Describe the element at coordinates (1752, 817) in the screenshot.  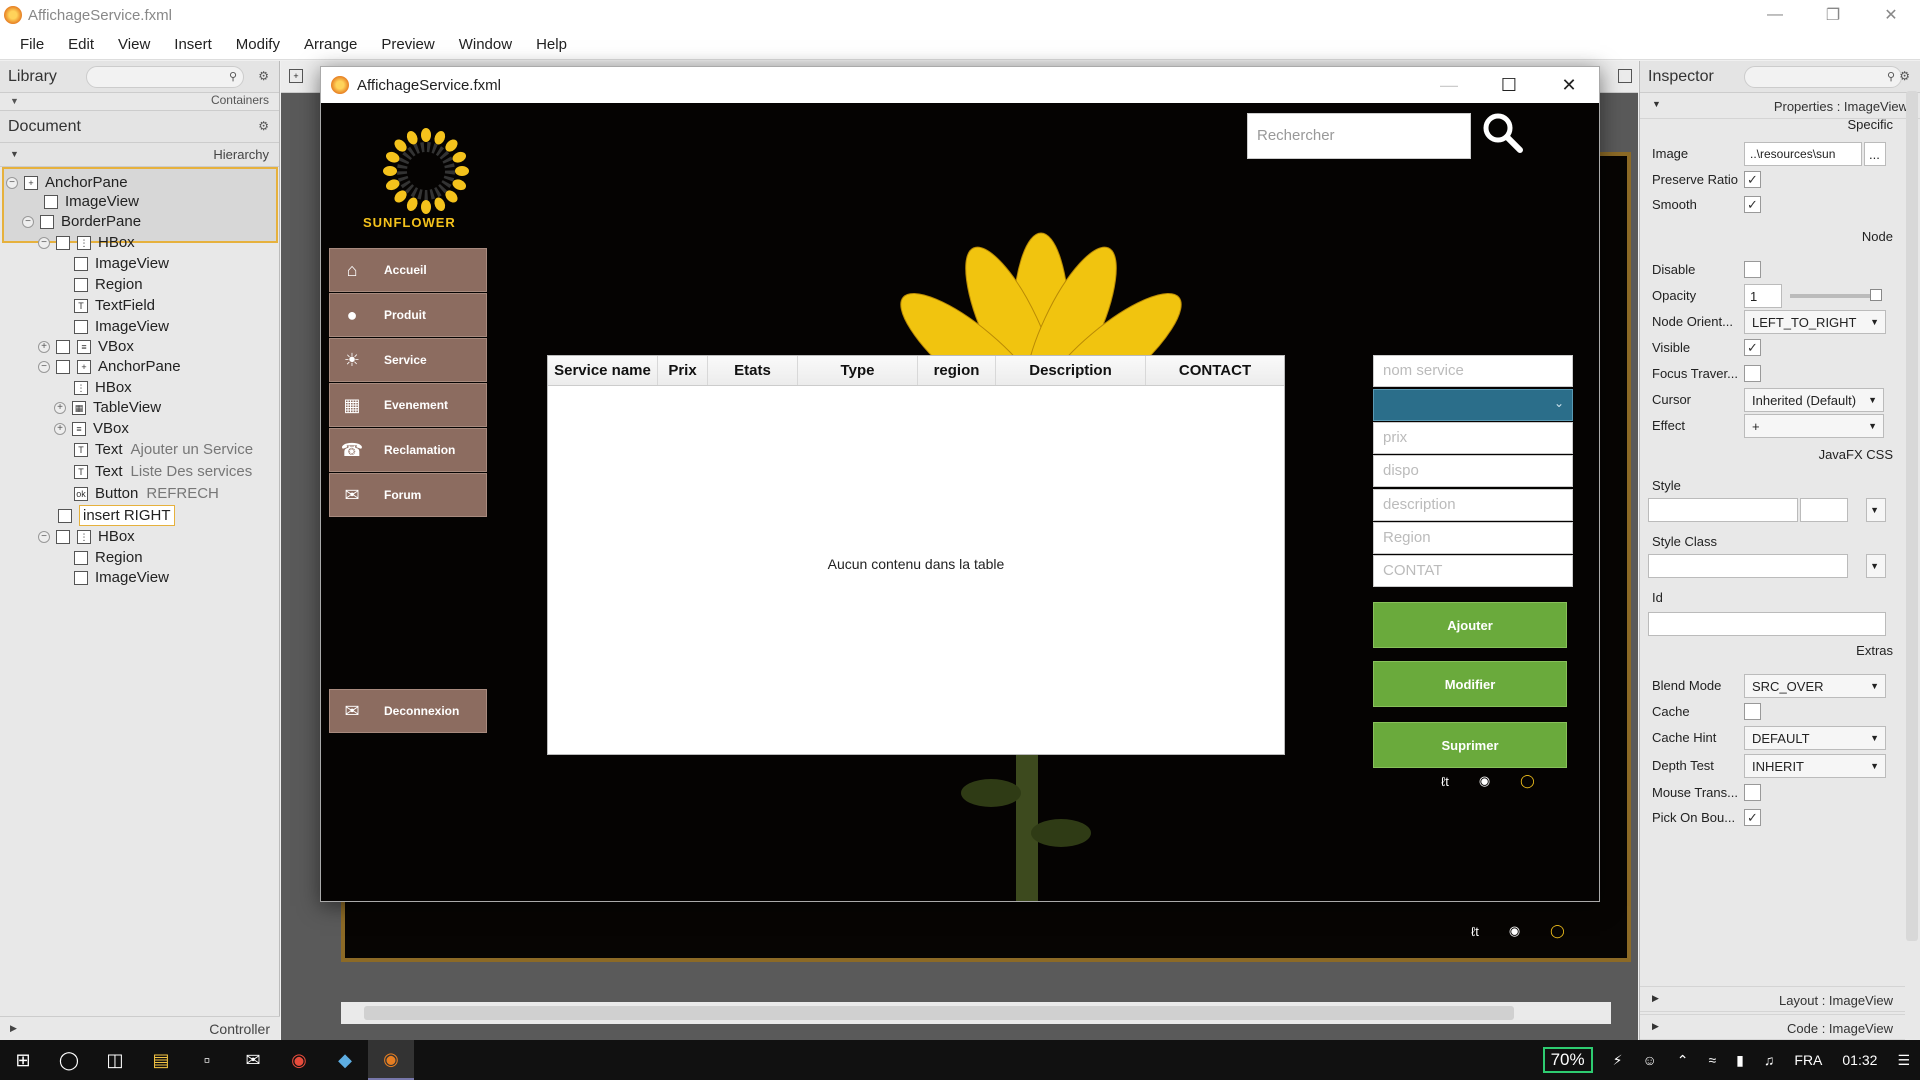
I see `pick-on-bounds-checkbox: ✓` at that location.